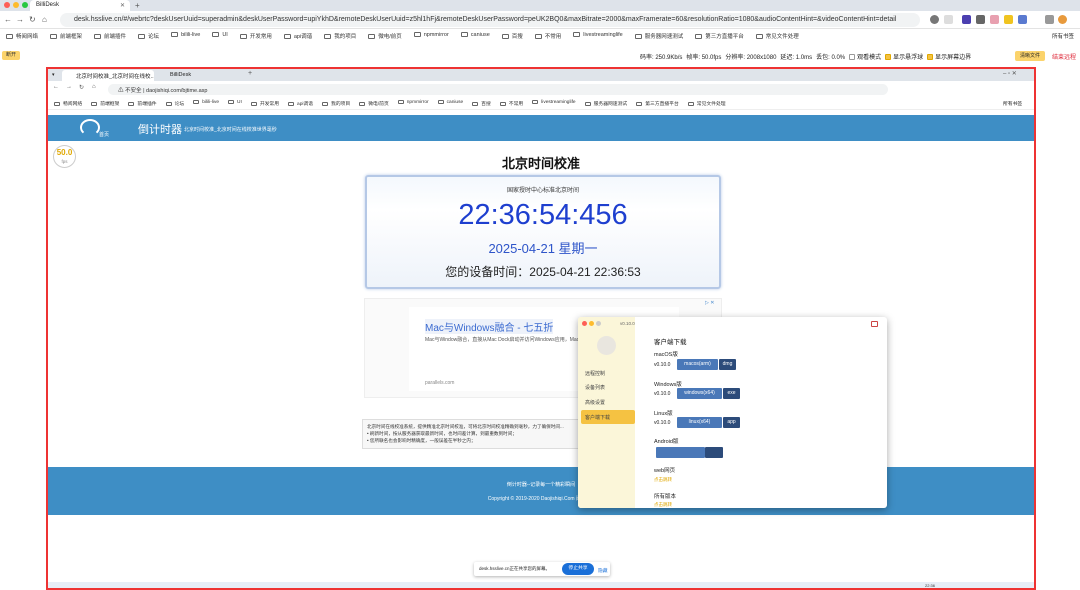  What do you see at coordinates (663, 505) in the screenshot?
I see `all-versions-link: 点击跳转` at bounding box center [663, 505].